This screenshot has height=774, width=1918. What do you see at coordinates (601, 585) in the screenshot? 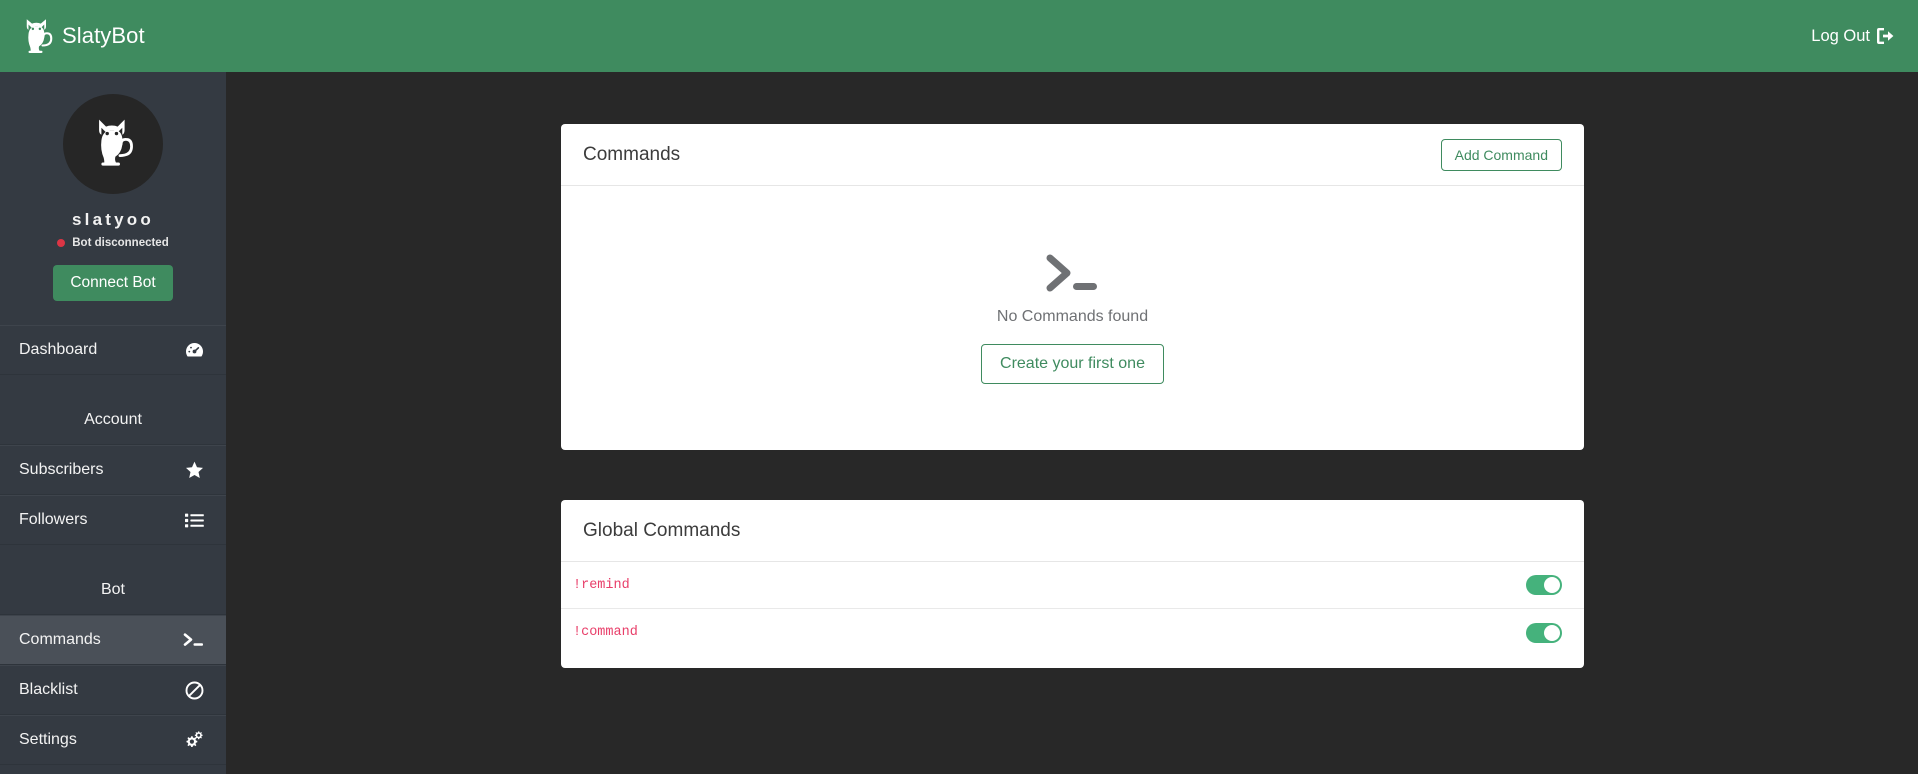
I see `command-name: !remind` at bounding box center [601, 585].